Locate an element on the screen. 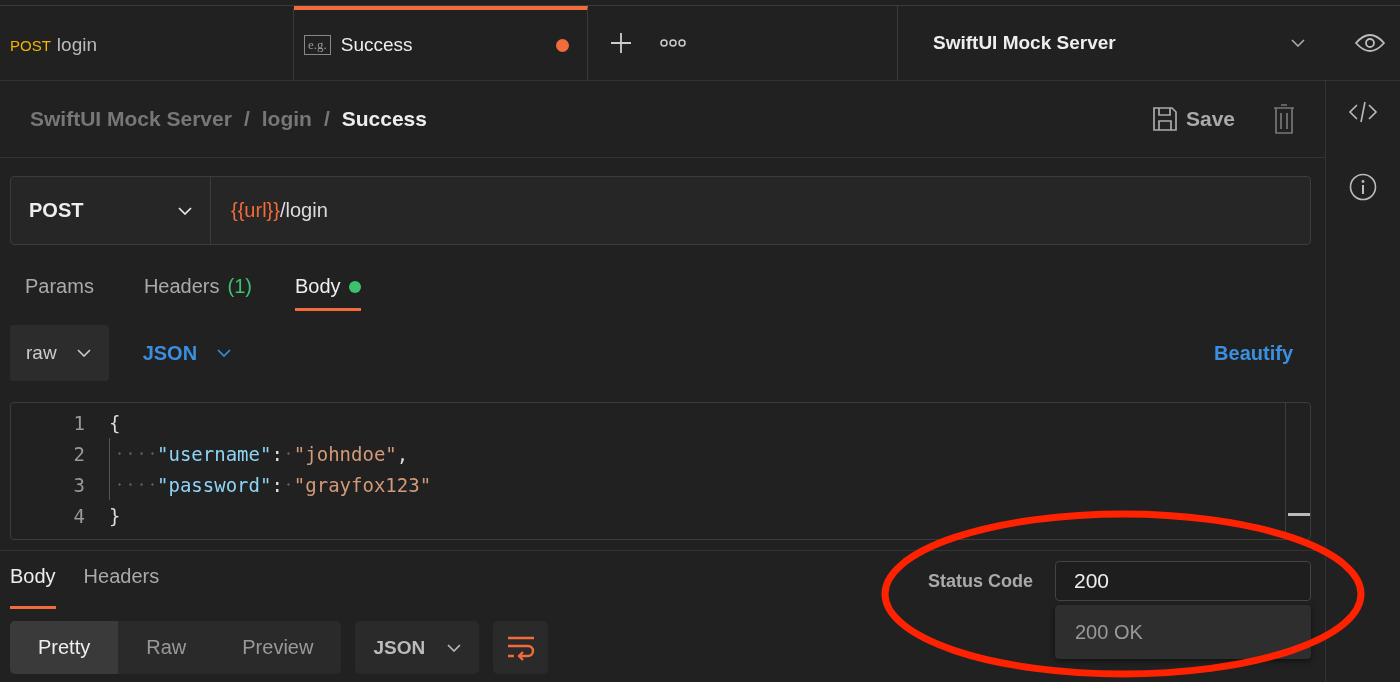 The height and width of the screenshot is (682, 1400). view-mode-tab: Raw is located at coordinates (166, 647).